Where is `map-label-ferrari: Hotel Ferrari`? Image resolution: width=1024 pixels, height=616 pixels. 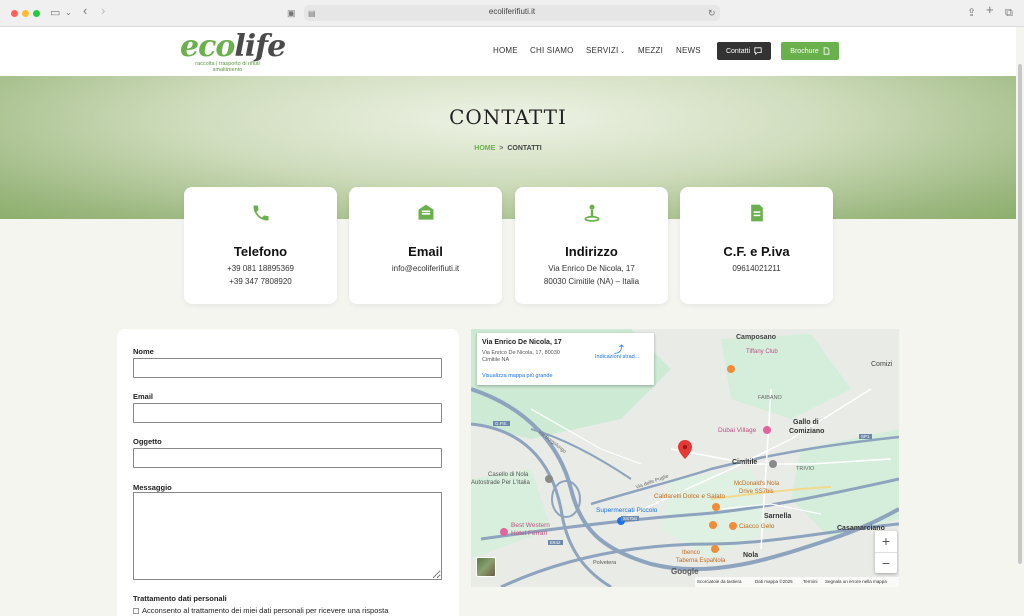 map-label-ferrari: Hotel Ferrari is located at coordinates (529, 533).